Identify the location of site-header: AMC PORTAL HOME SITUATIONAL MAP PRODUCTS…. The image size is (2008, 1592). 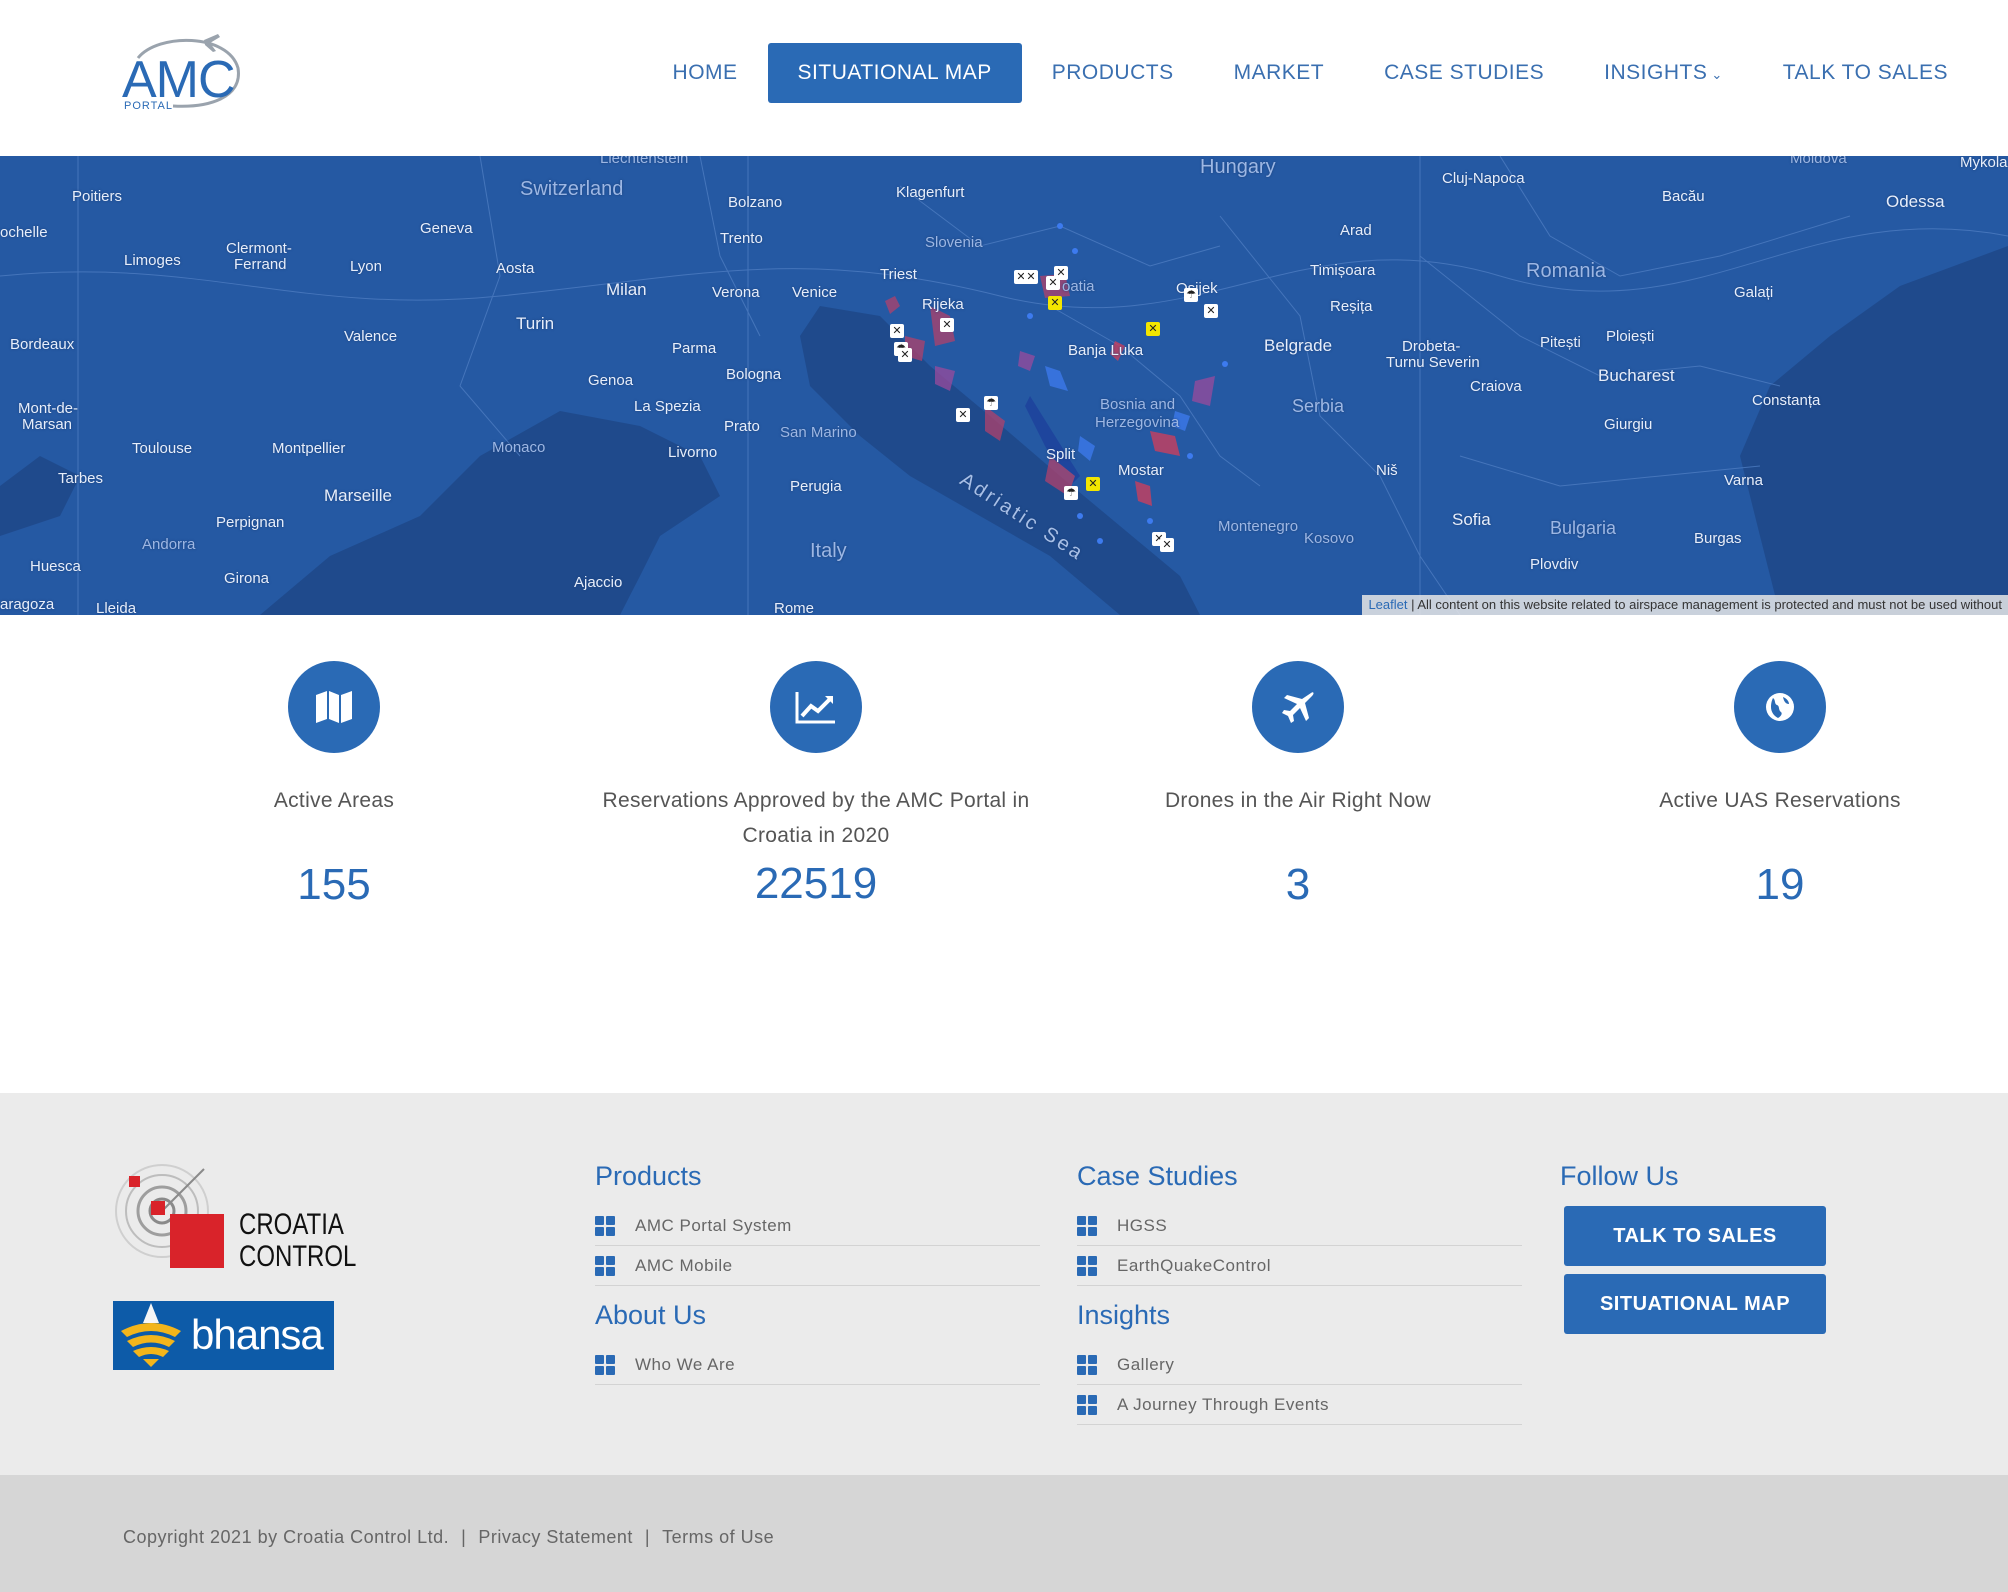
(1004, 78).